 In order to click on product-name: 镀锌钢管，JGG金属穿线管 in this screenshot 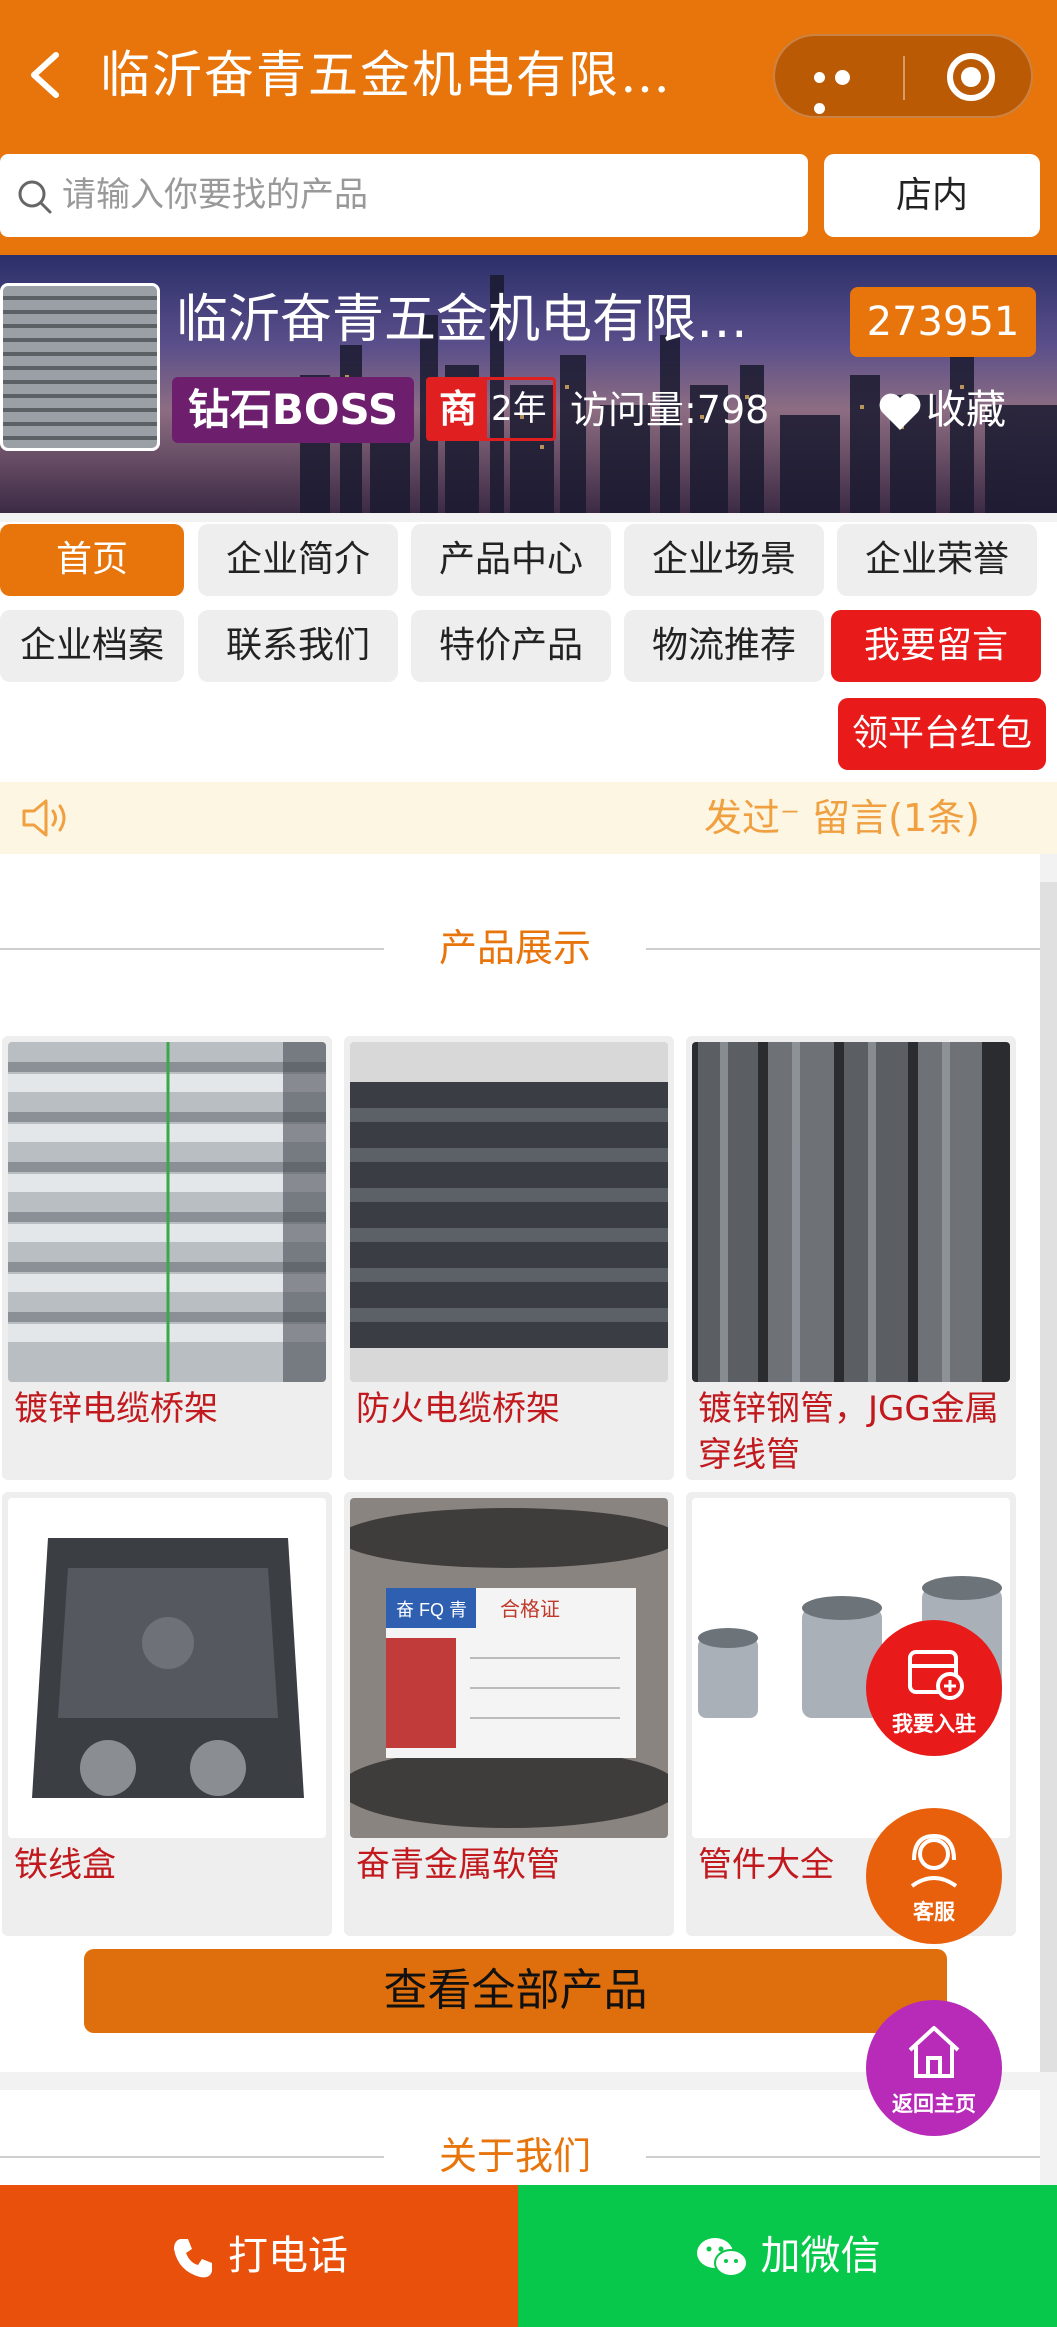, I will do `click(848, 1432)`.